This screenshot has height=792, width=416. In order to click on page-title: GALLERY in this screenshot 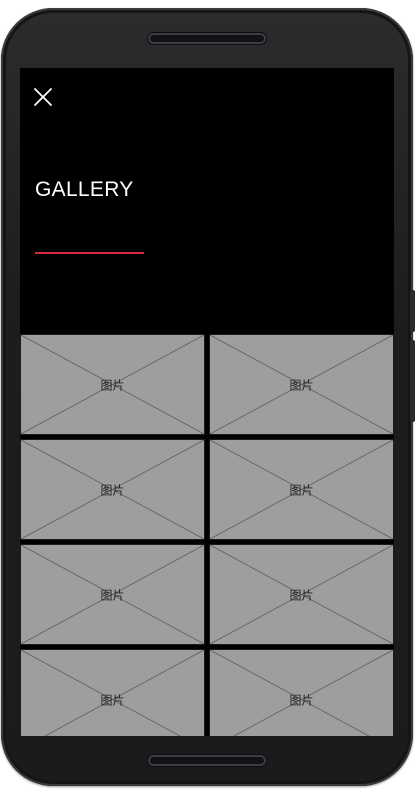, I will do `click(84, 189)`.